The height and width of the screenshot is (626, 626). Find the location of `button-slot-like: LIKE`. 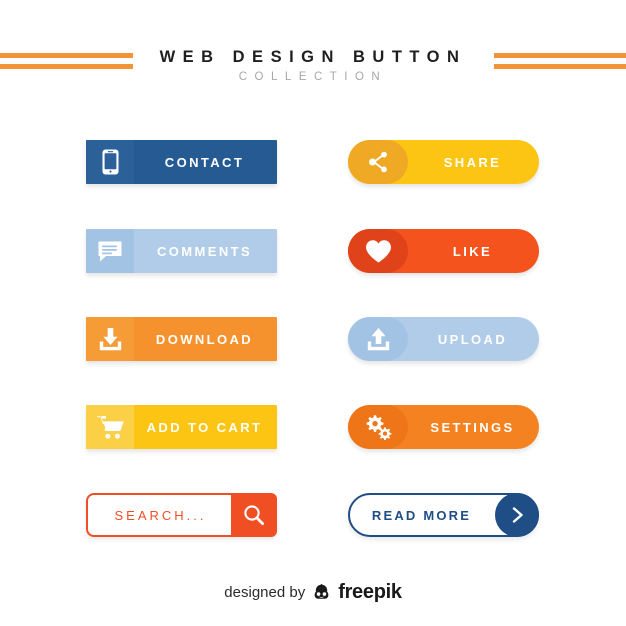

button-slot-like: LIKE is located at coordinates (443, 251).